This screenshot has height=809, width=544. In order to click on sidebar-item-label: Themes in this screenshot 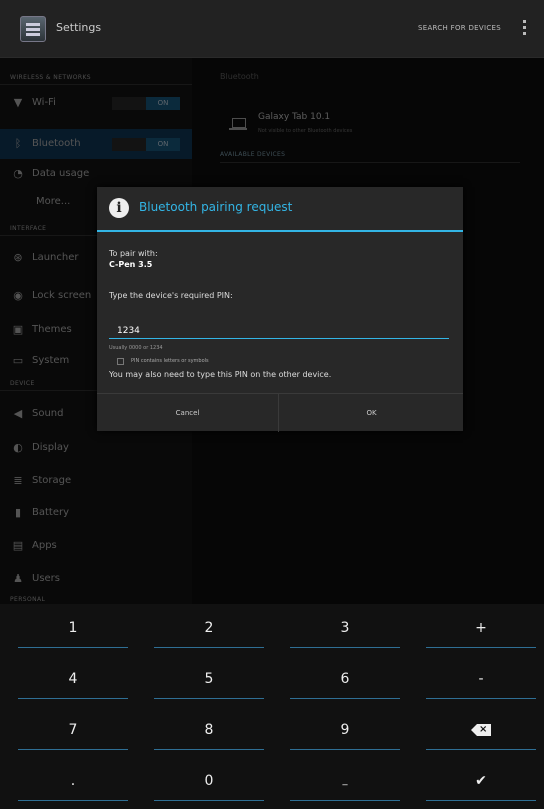, I will do `click(52, 329)`.